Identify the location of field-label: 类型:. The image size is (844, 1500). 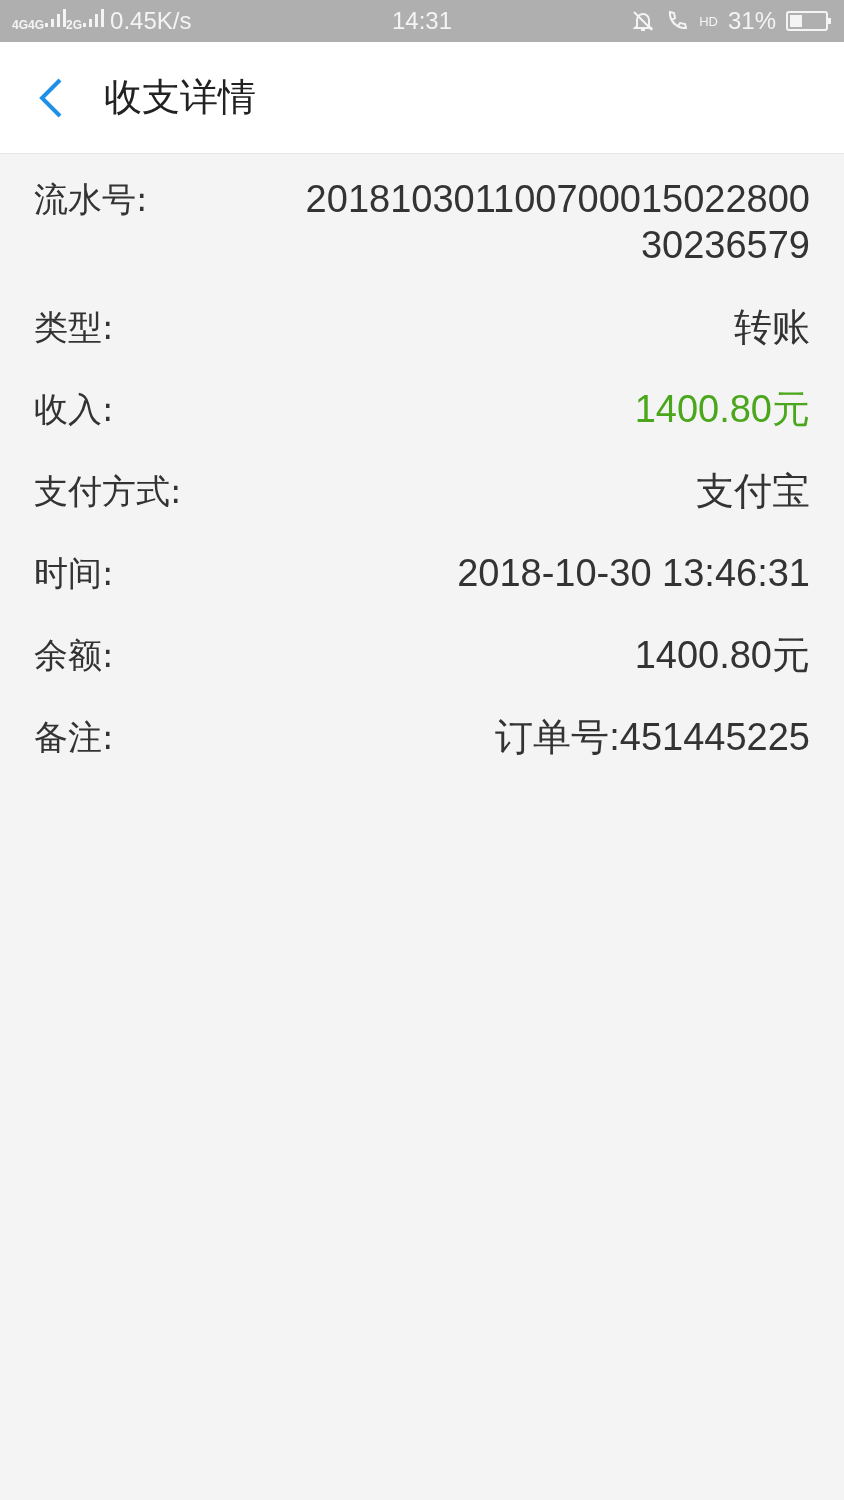
(74, 327).